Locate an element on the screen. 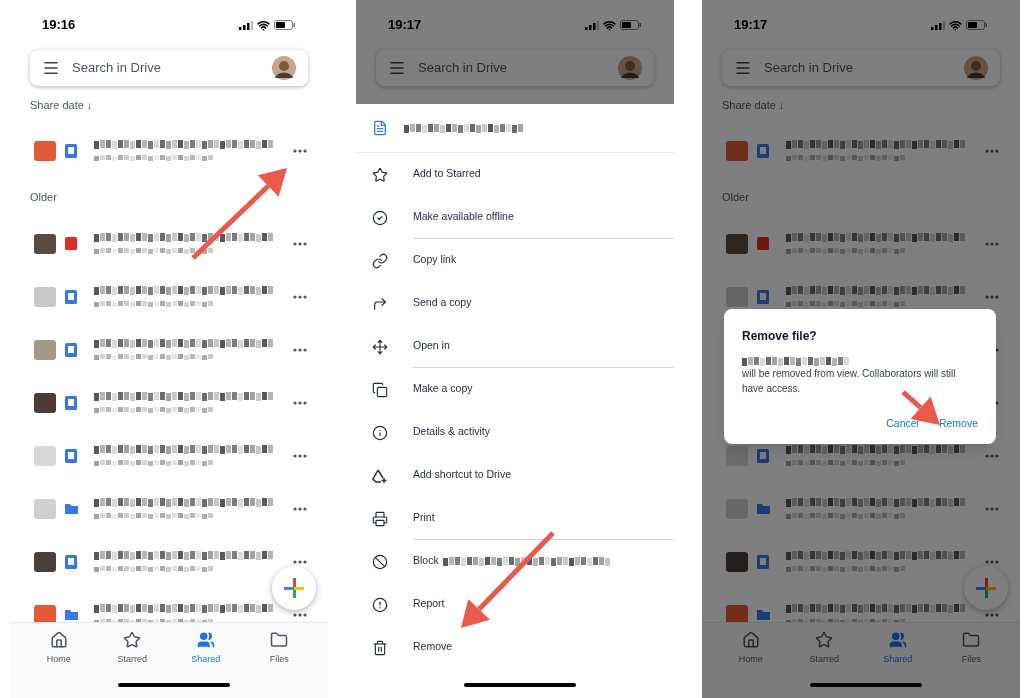 Image resolution: width=1024 pixels, height=698 pixels. menu-item: Make available offline is located at coordinates (515, 217).